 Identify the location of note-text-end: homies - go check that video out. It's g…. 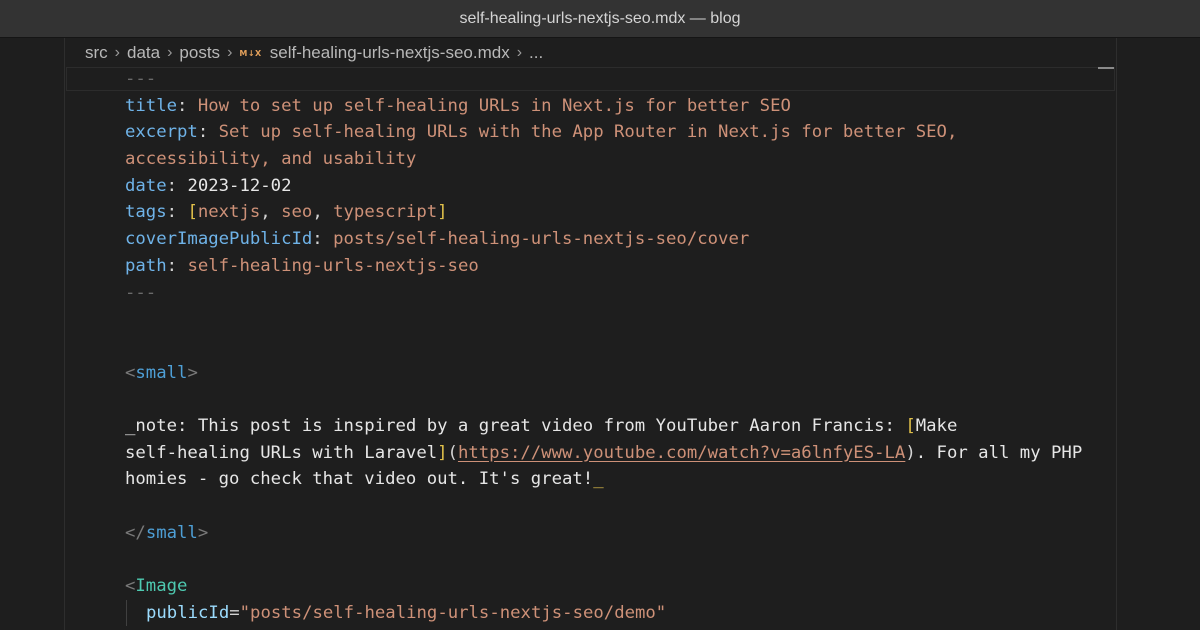
(359, 479).